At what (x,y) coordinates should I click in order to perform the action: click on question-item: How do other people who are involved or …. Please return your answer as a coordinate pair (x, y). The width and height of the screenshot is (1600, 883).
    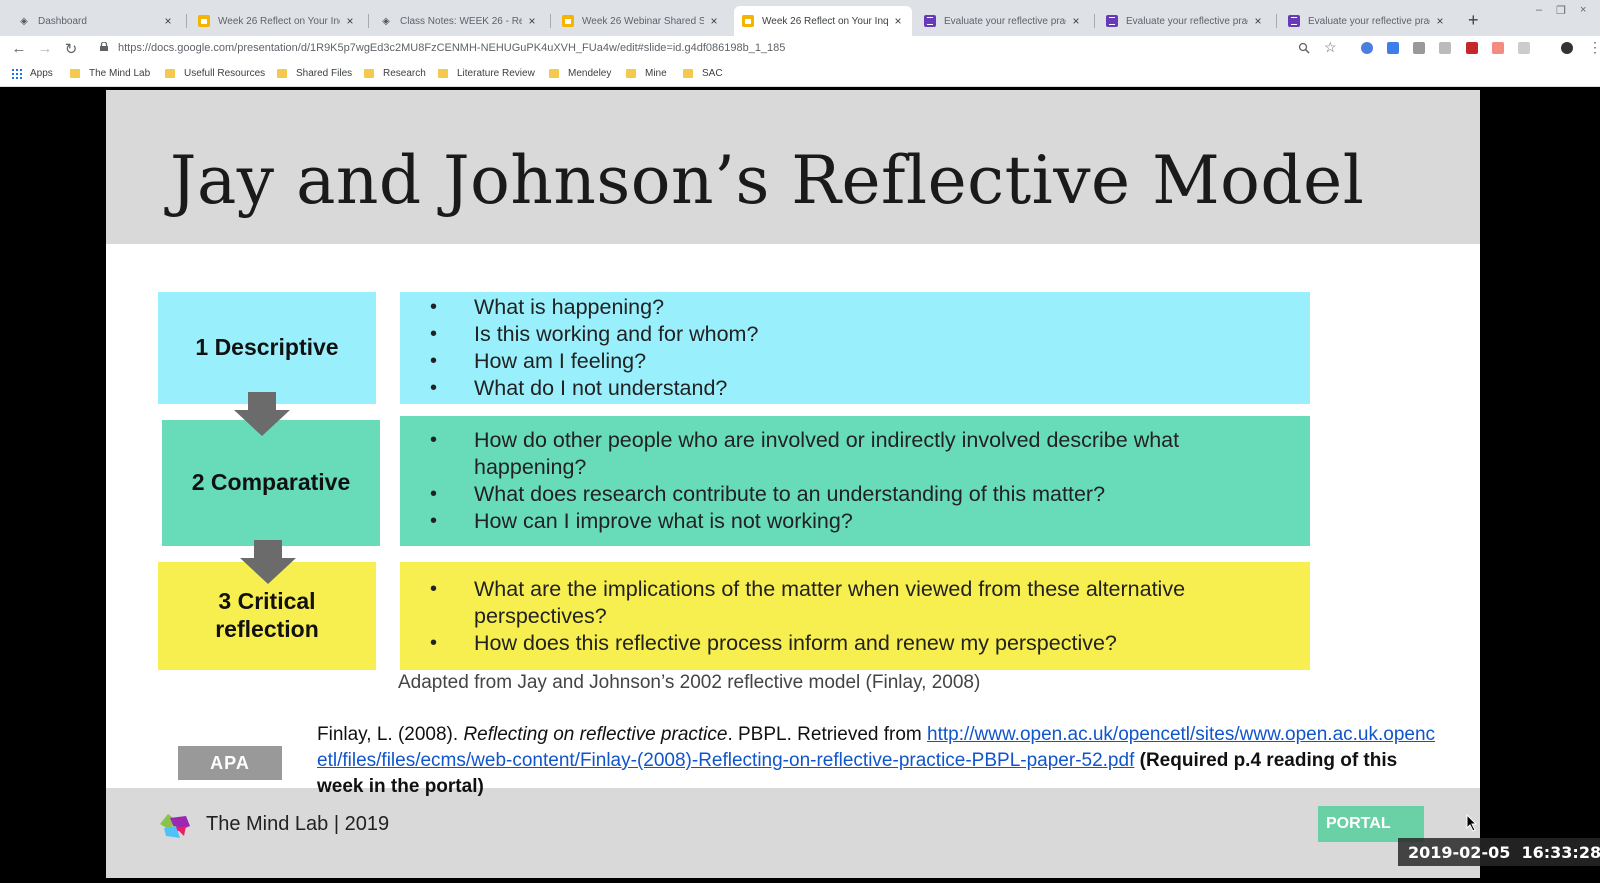
    Looking at the image, I should click on (860, 454).